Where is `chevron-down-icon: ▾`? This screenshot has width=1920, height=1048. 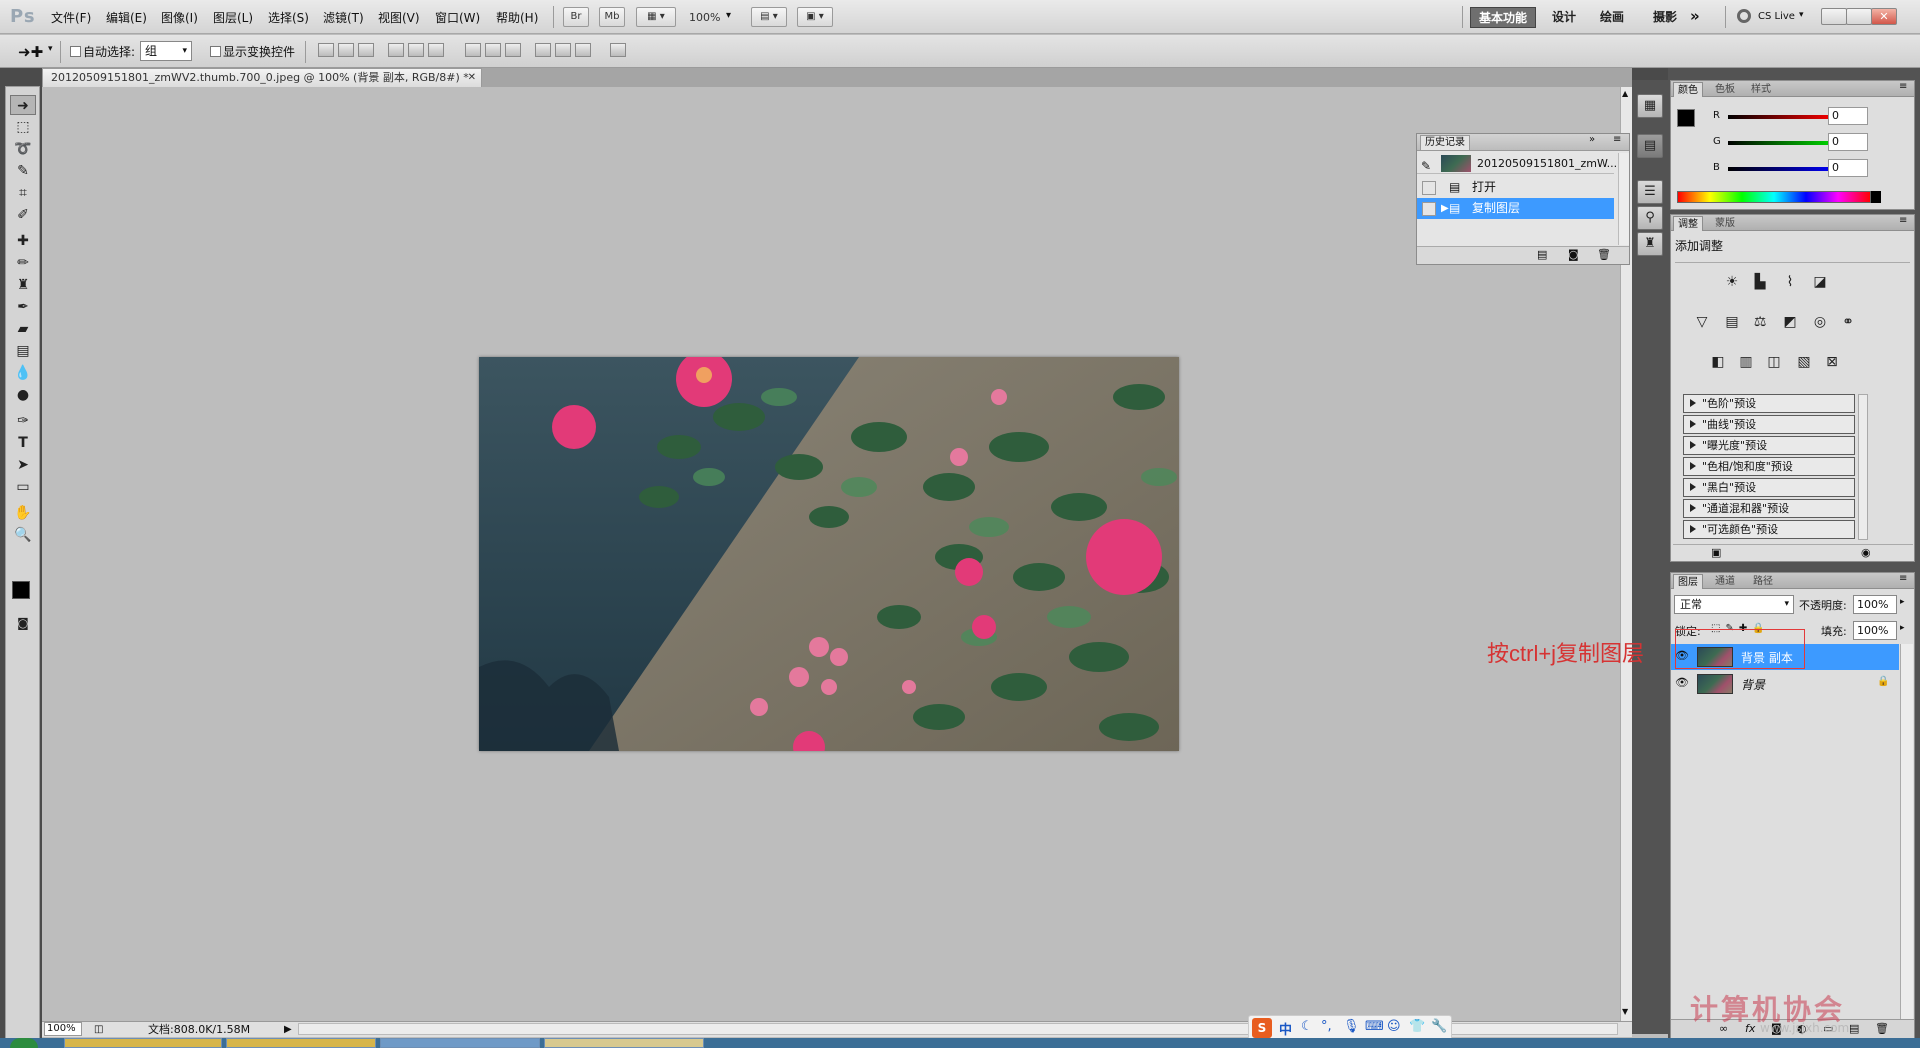 chevron-down-icon: ▾ is located at coordinates (728, 15).